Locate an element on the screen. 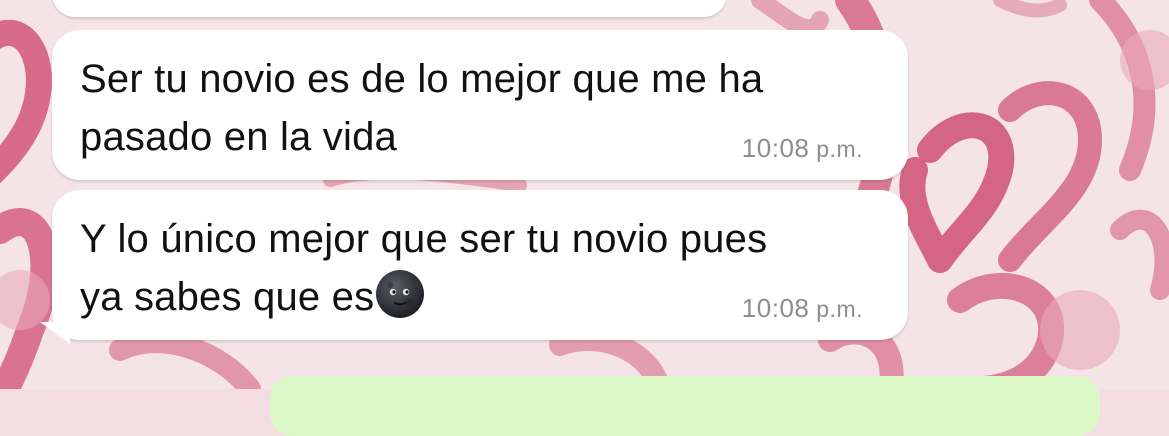 This screenshot has width=1169, height=436. bubble-tail is located at coordinates (55, 333).